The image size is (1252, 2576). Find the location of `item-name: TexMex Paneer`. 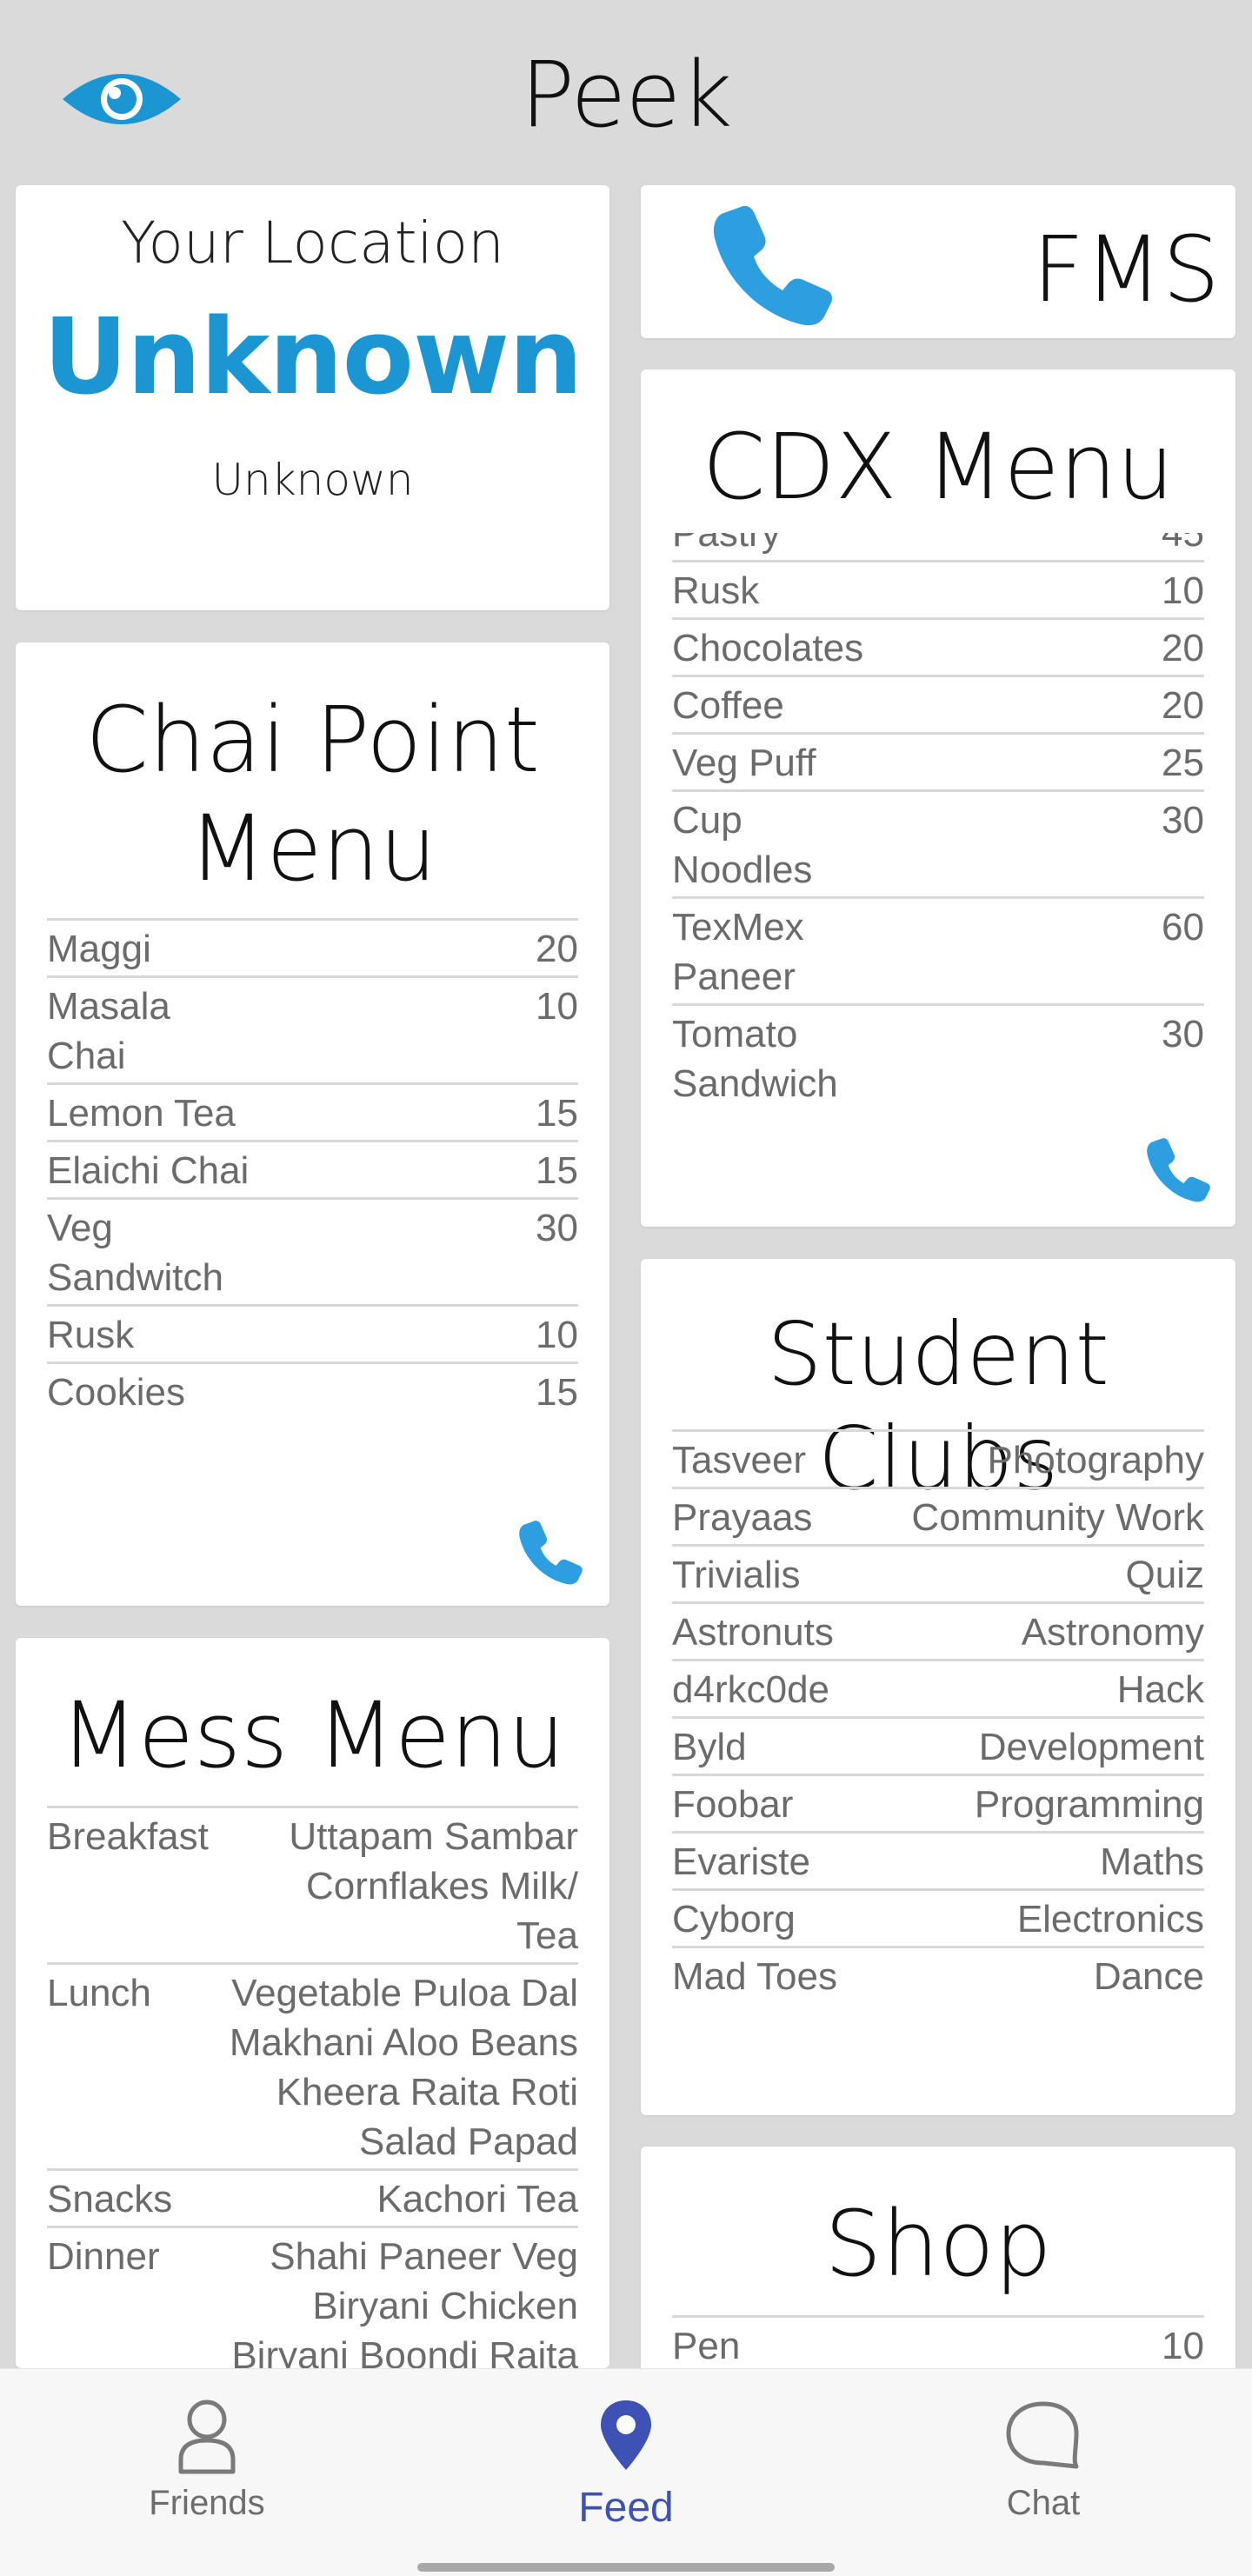

item-name: TexMex Paneer is located at coordinates (738, 952).